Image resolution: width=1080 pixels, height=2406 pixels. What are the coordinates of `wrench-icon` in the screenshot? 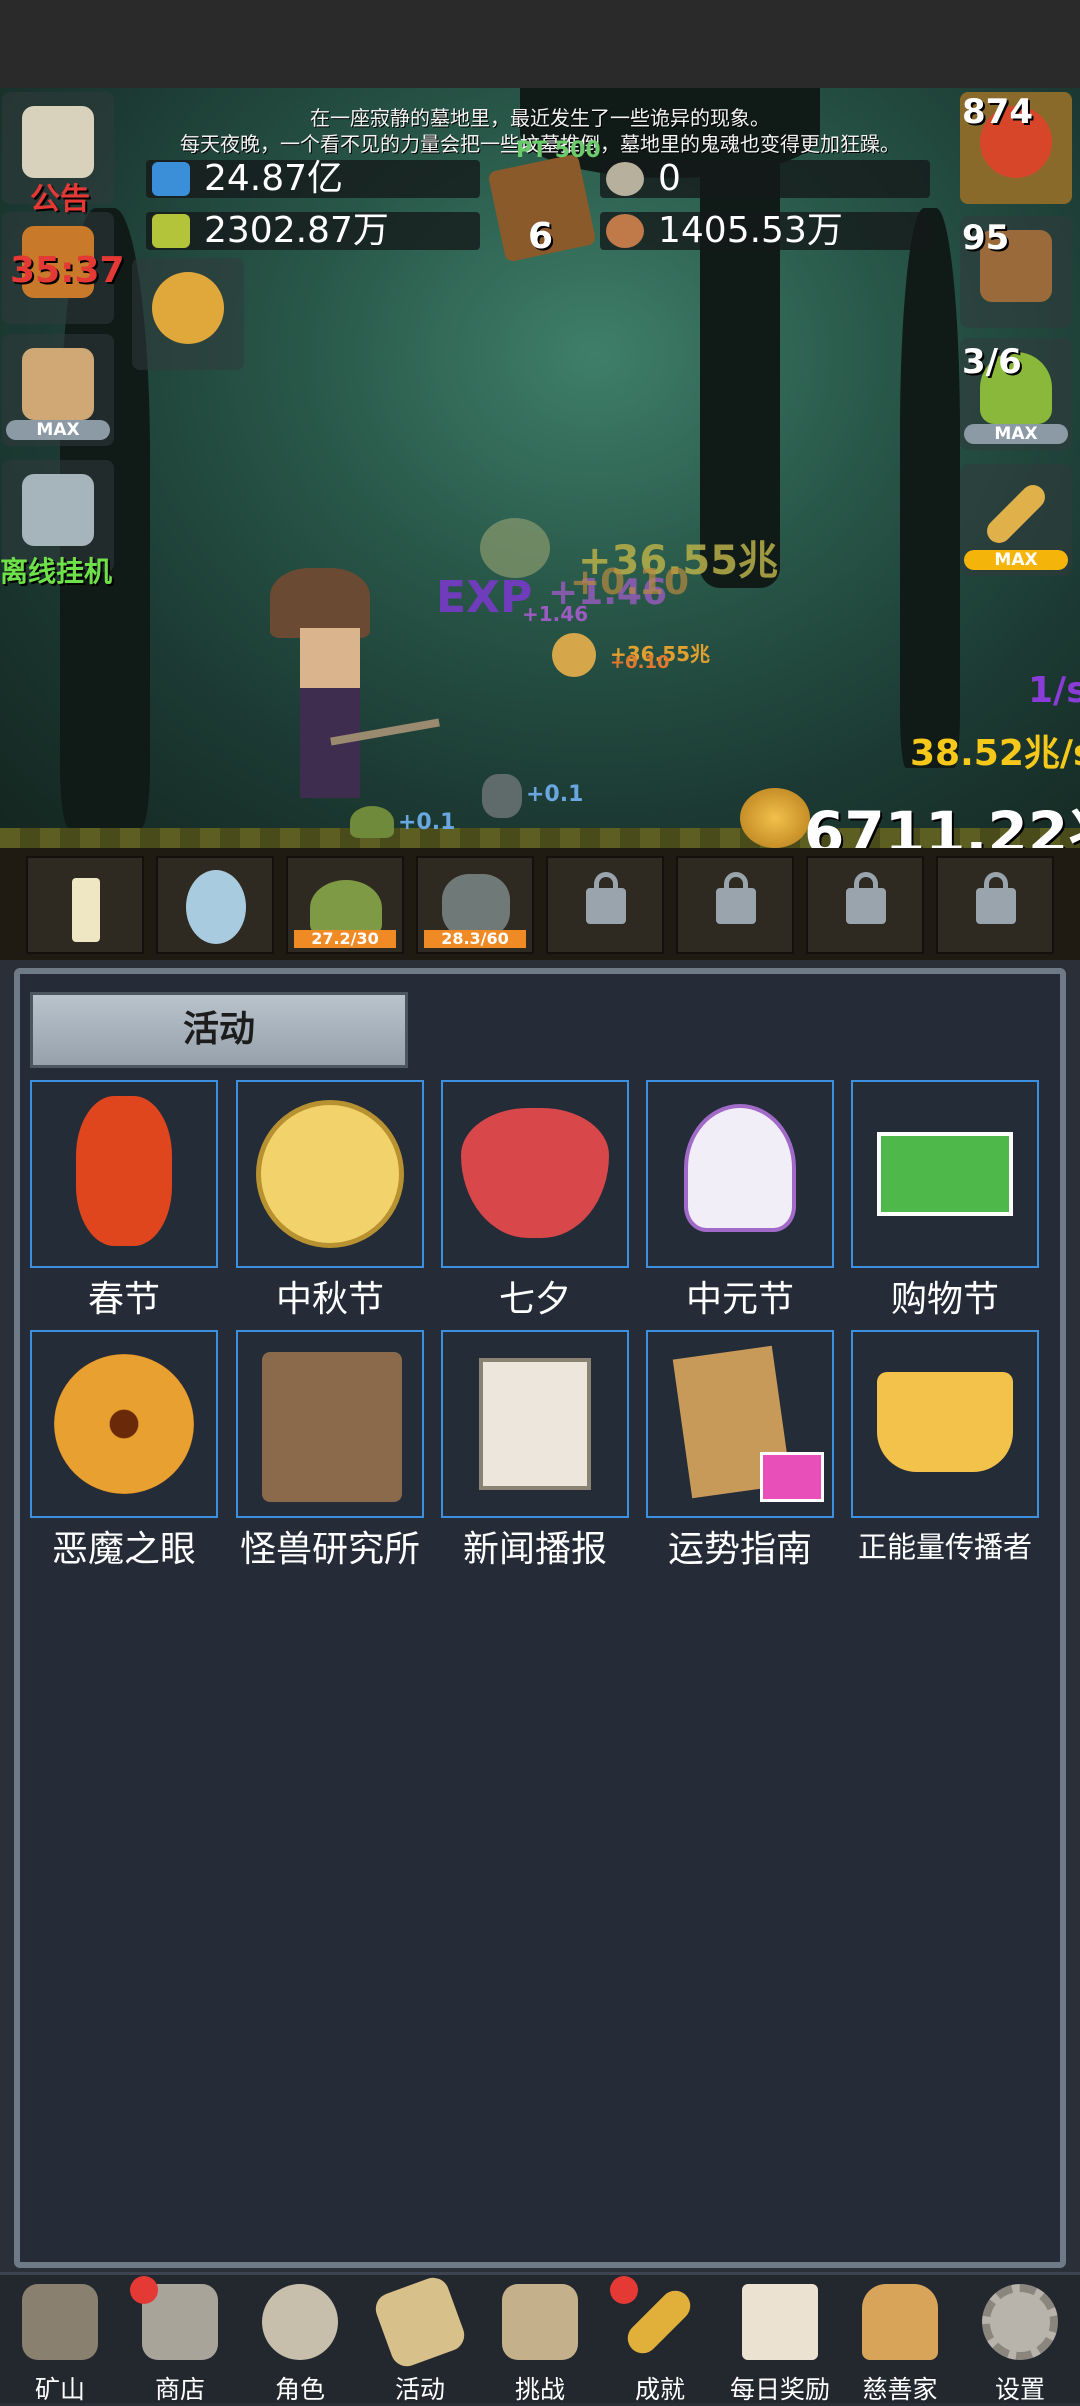 It's located at (58, 510).